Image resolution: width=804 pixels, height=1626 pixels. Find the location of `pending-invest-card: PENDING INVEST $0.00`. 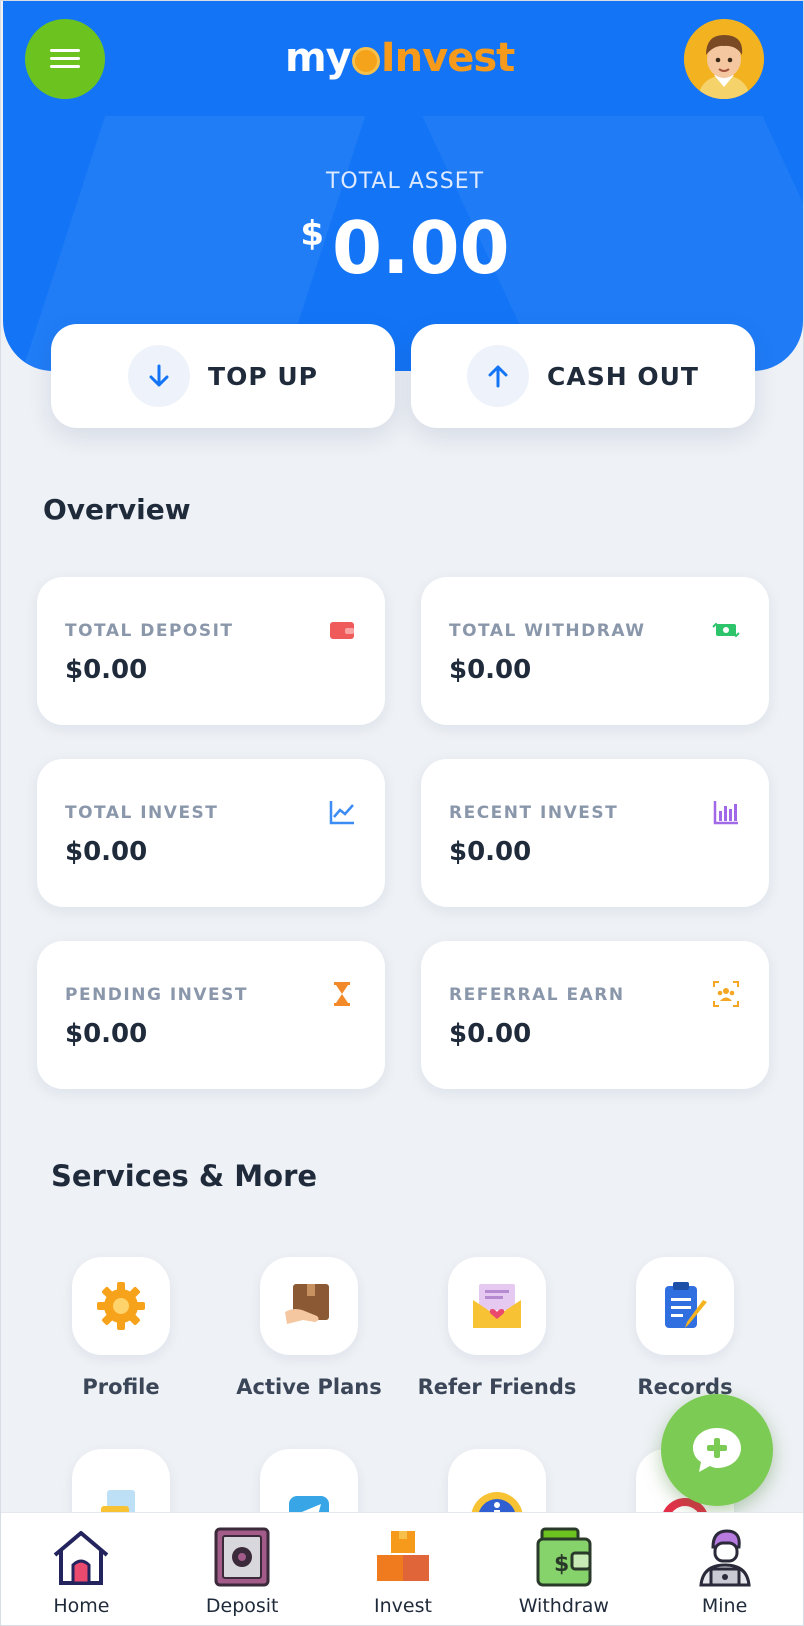

pending-invest-card: PENDING INVEST $0.00 is located at coordinates (211, 1015).